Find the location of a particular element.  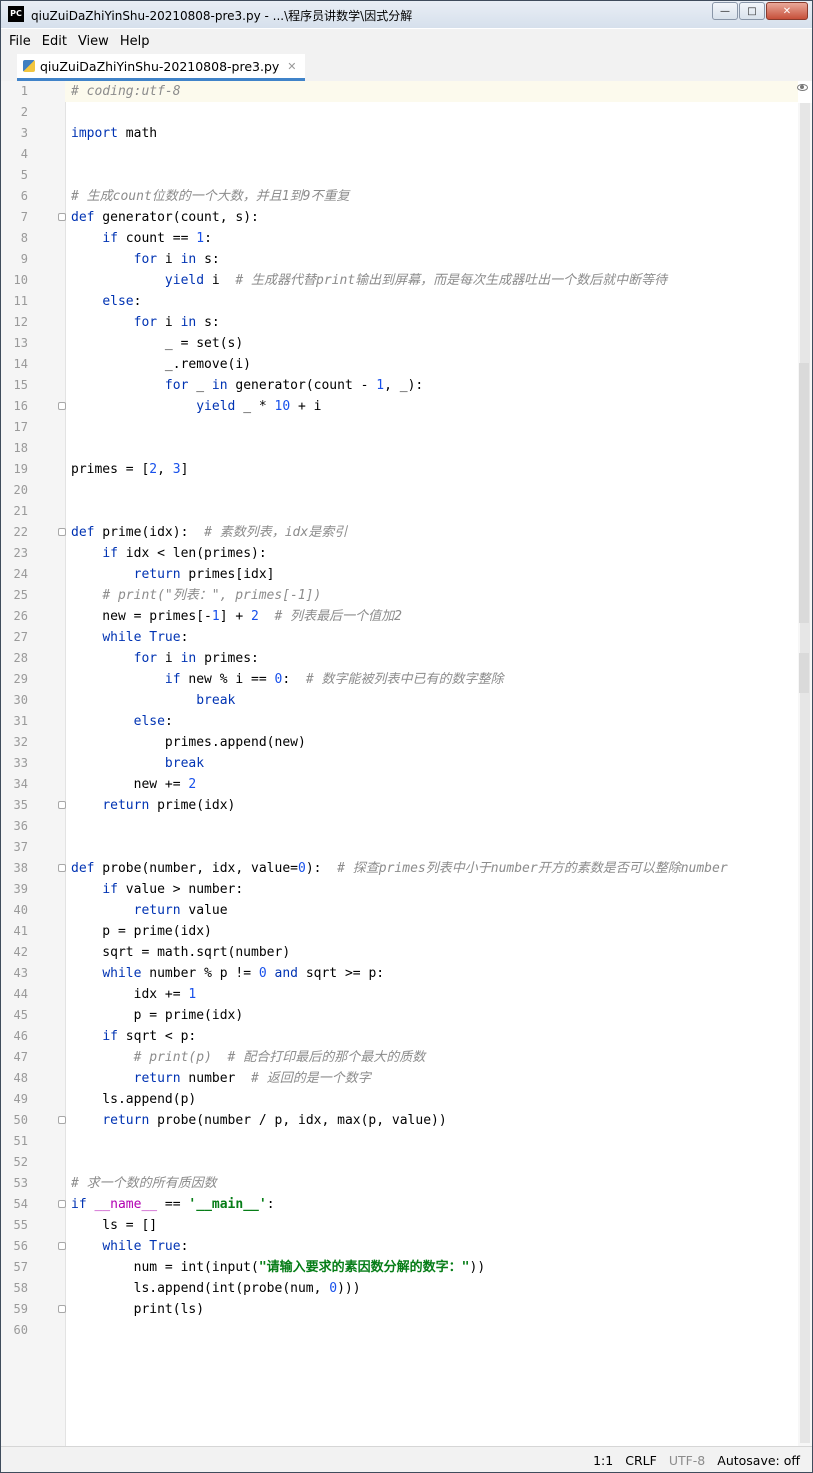

code-token: # 生成count位数的一个大数，并且1到9不重复 is located at coordinates (210, 196).